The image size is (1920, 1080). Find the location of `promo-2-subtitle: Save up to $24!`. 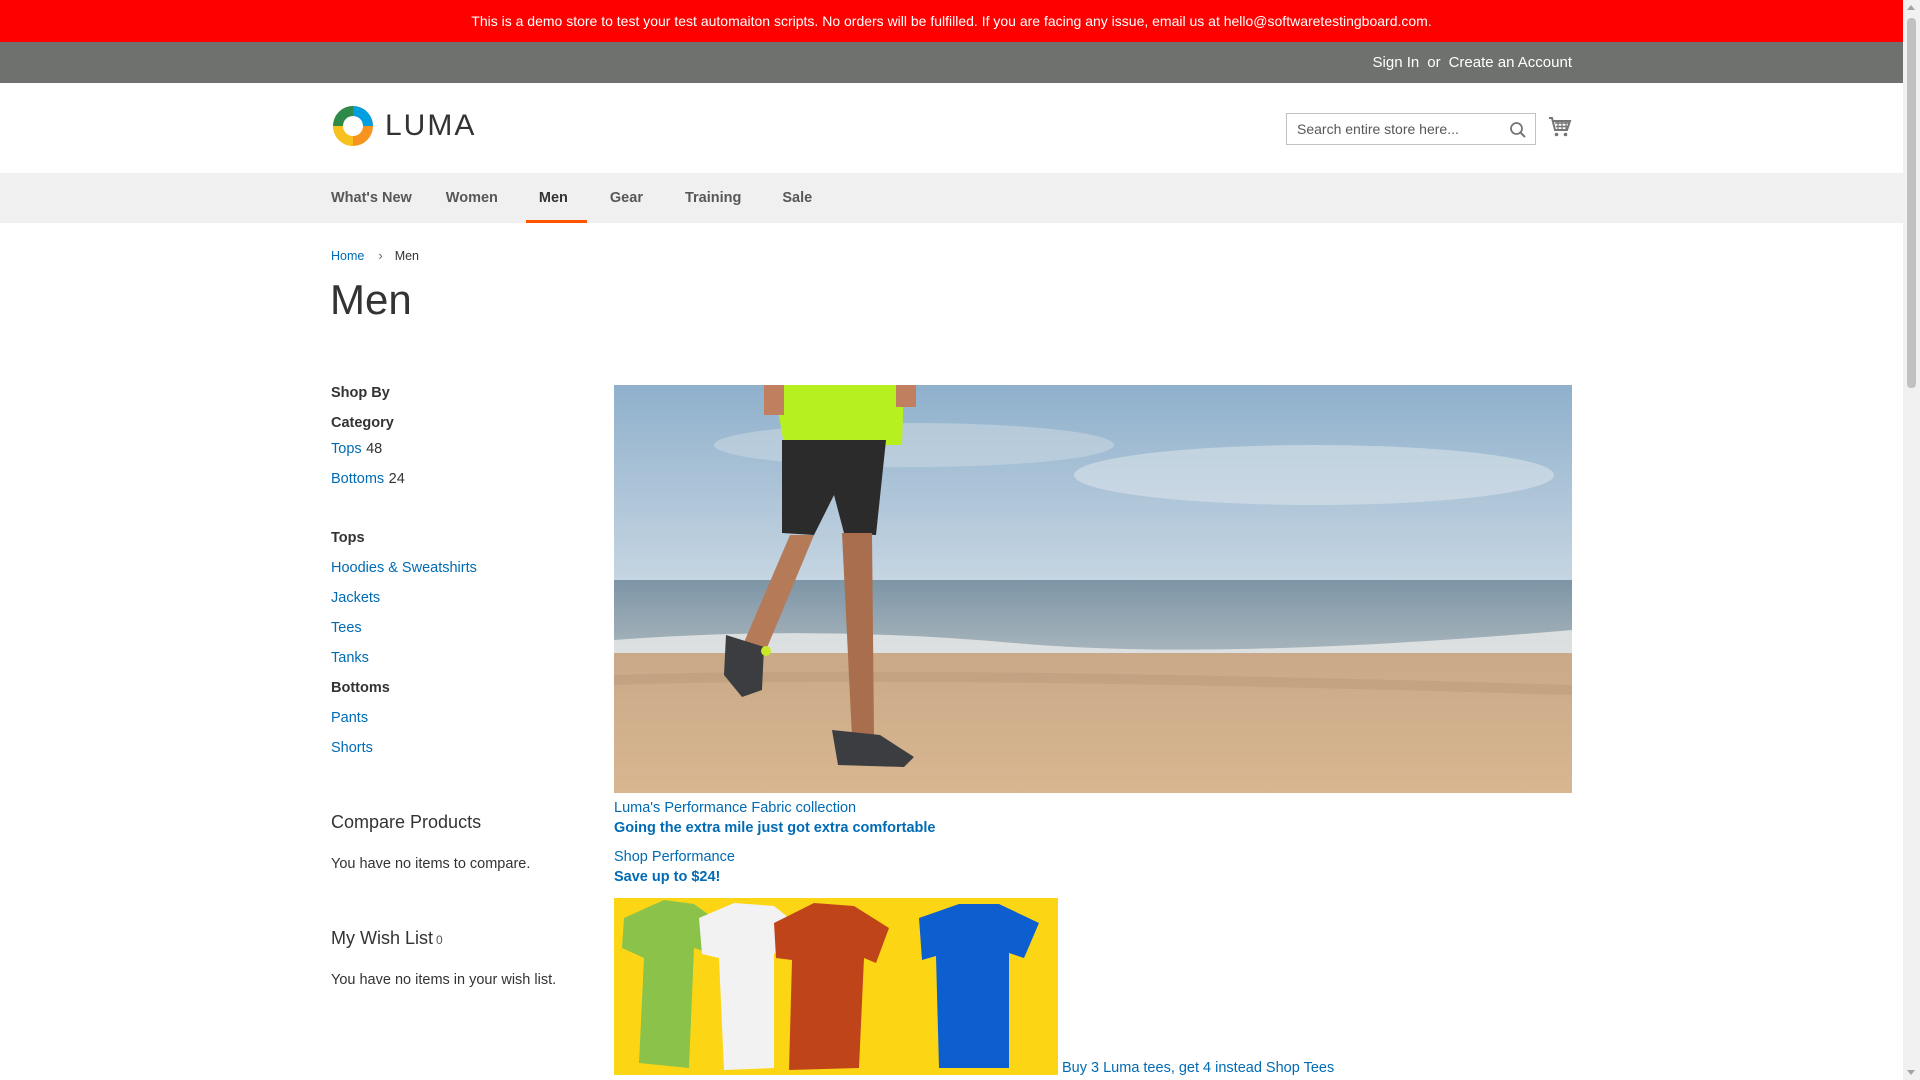

promo-2-subtitle: Save up to $24! is located at coordinates (667, 877).